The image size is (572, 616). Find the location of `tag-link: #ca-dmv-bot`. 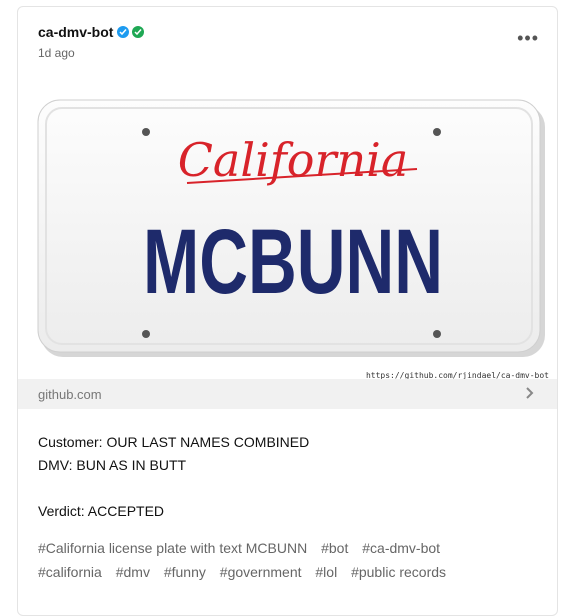

tag-link: #ca-dmv-bot is located at coordinates (401, 548).